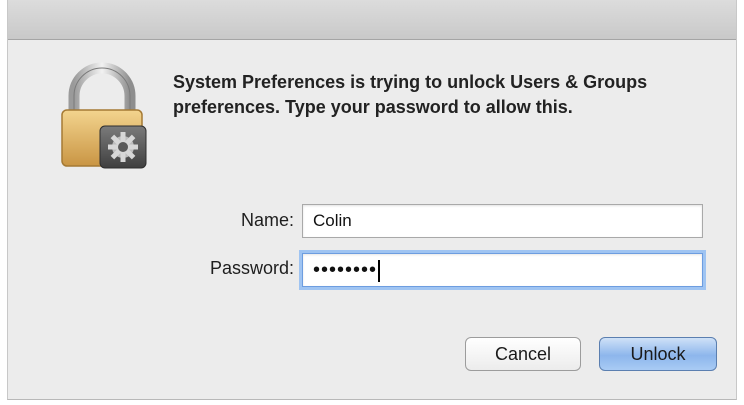 Image resolution: width=744 pixels, height=405 pixels. Describe the element at coordinates (658, 354) in the screenshot. I see `unlock-button: Unlock` at that location.